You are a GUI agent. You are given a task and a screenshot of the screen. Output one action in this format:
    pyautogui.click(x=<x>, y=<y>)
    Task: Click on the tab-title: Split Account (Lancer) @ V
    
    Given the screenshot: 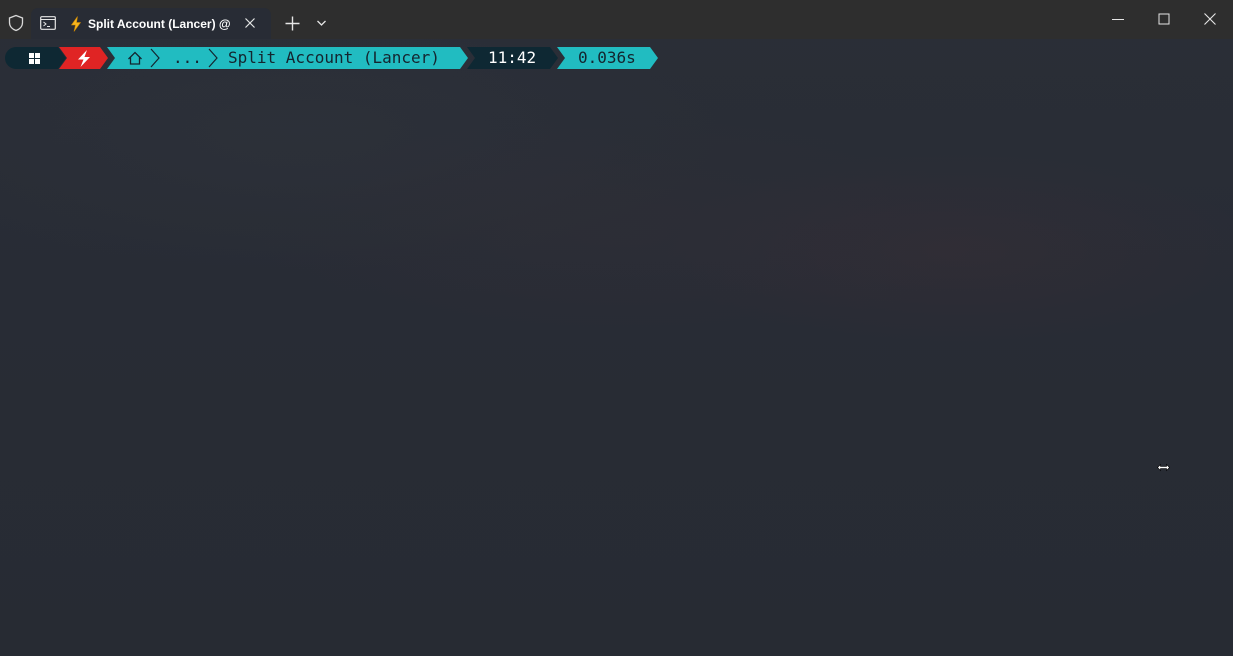 What is the action you would take?
    pyautogui.click(x=159, y=24)
    